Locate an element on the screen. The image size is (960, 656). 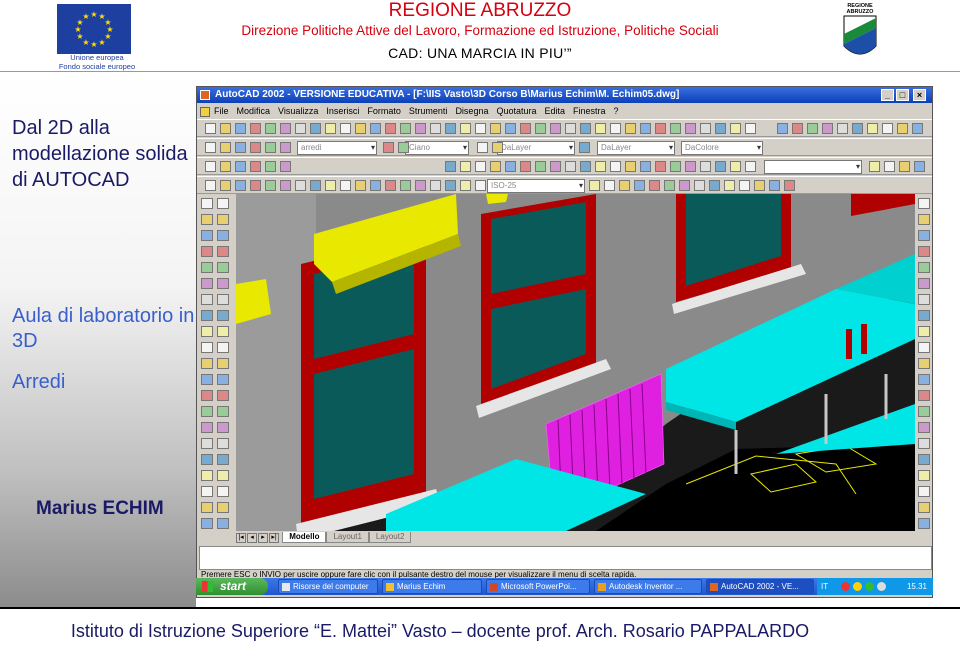
linetype-dropdown: DaLayer is located at coordinates (536, 148).